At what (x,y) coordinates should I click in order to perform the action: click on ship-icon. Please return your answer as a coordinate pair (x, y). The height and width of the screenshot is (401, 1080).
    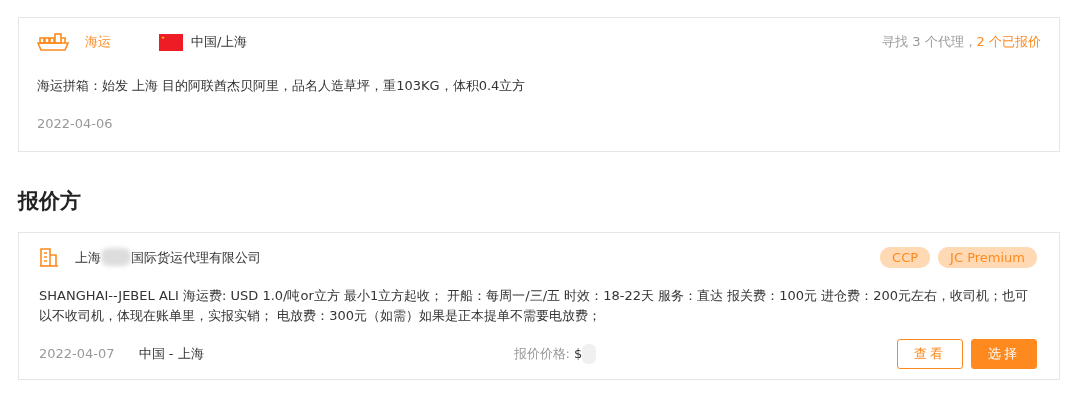
    Looking at the image, I should click on (53, 42).